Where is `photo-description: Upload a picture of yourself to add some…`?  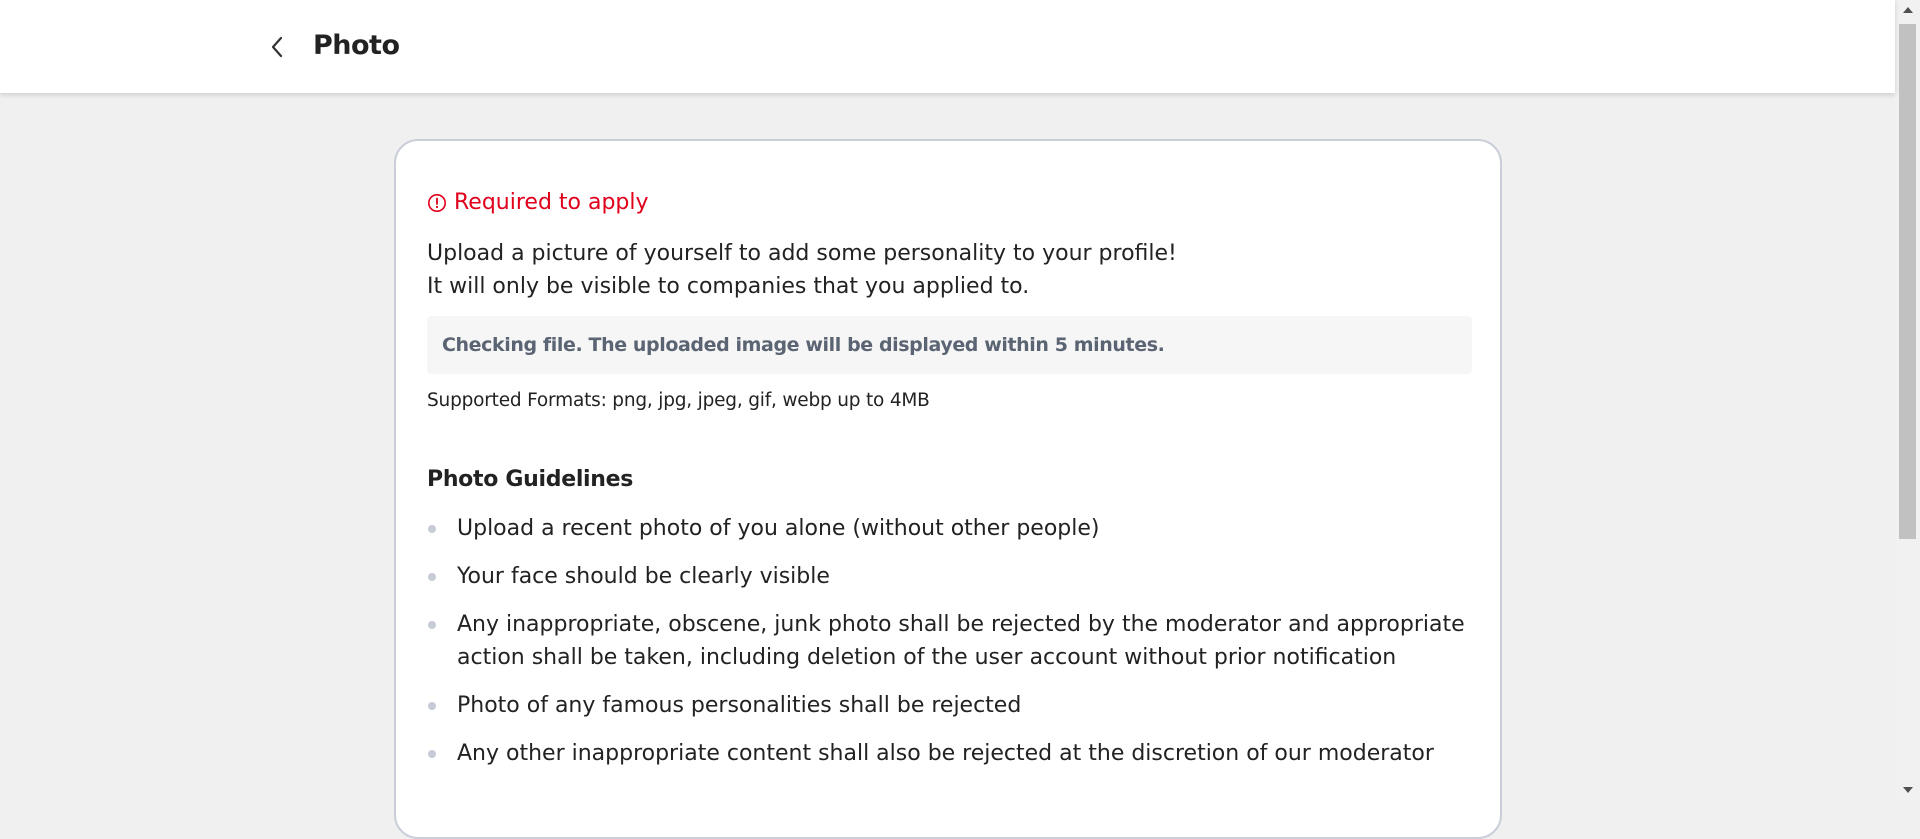 photo-description: Upload a picture of yourself to add some… is located at coordinates (947, 270).